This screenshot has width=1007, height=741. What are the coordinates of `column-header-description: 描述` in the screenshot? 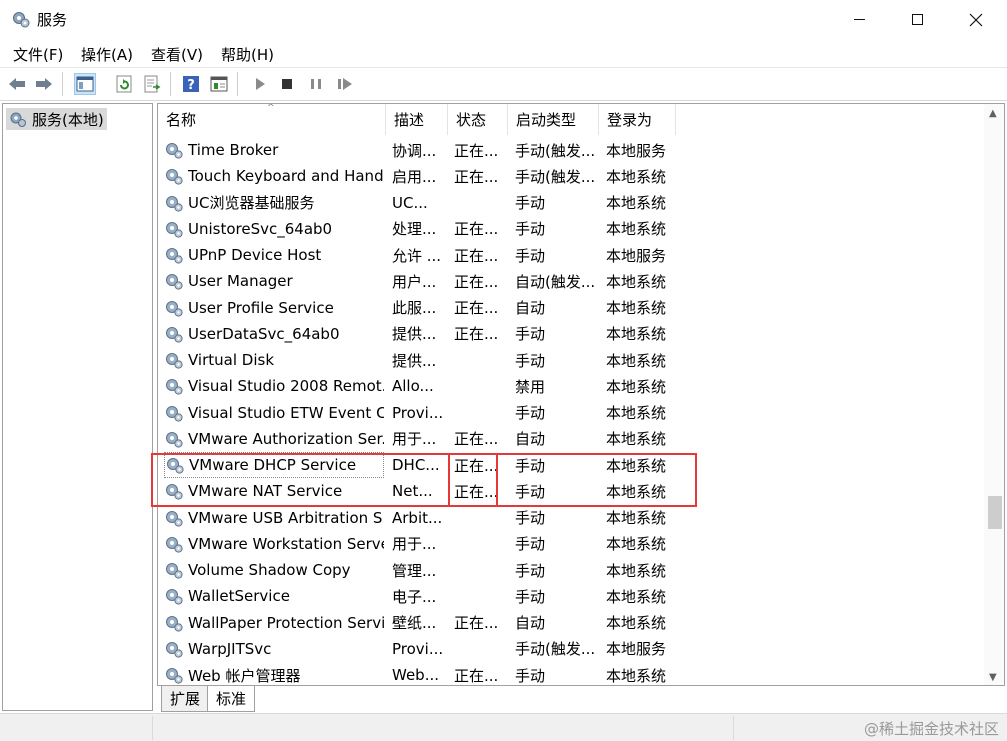 It's located at (417, 119).